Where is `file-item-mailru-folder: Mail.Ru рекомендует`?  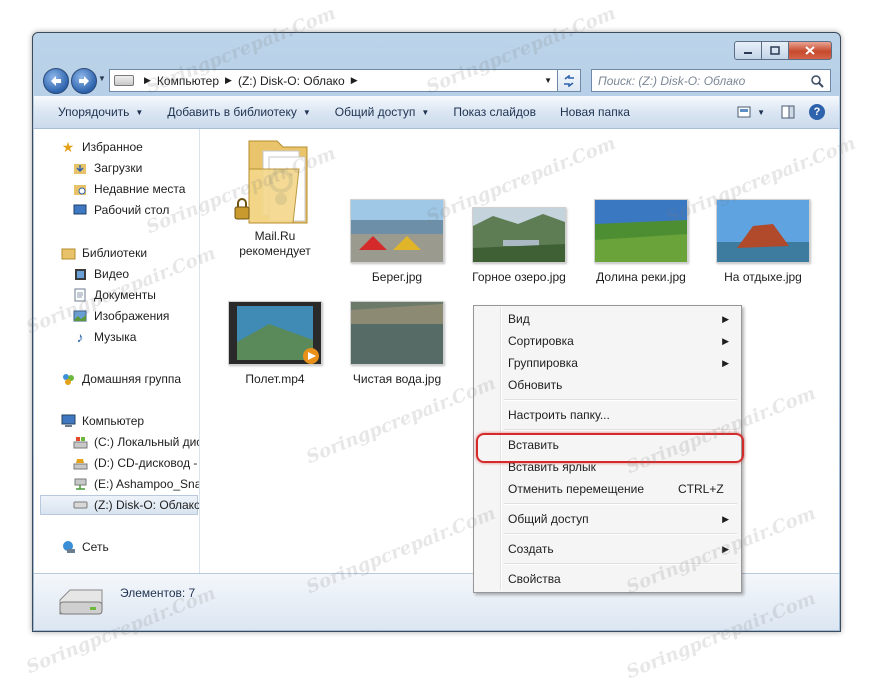 file-item-mailru-folder: Mail.Ru рекомендует is located at coordinates (275, 196).